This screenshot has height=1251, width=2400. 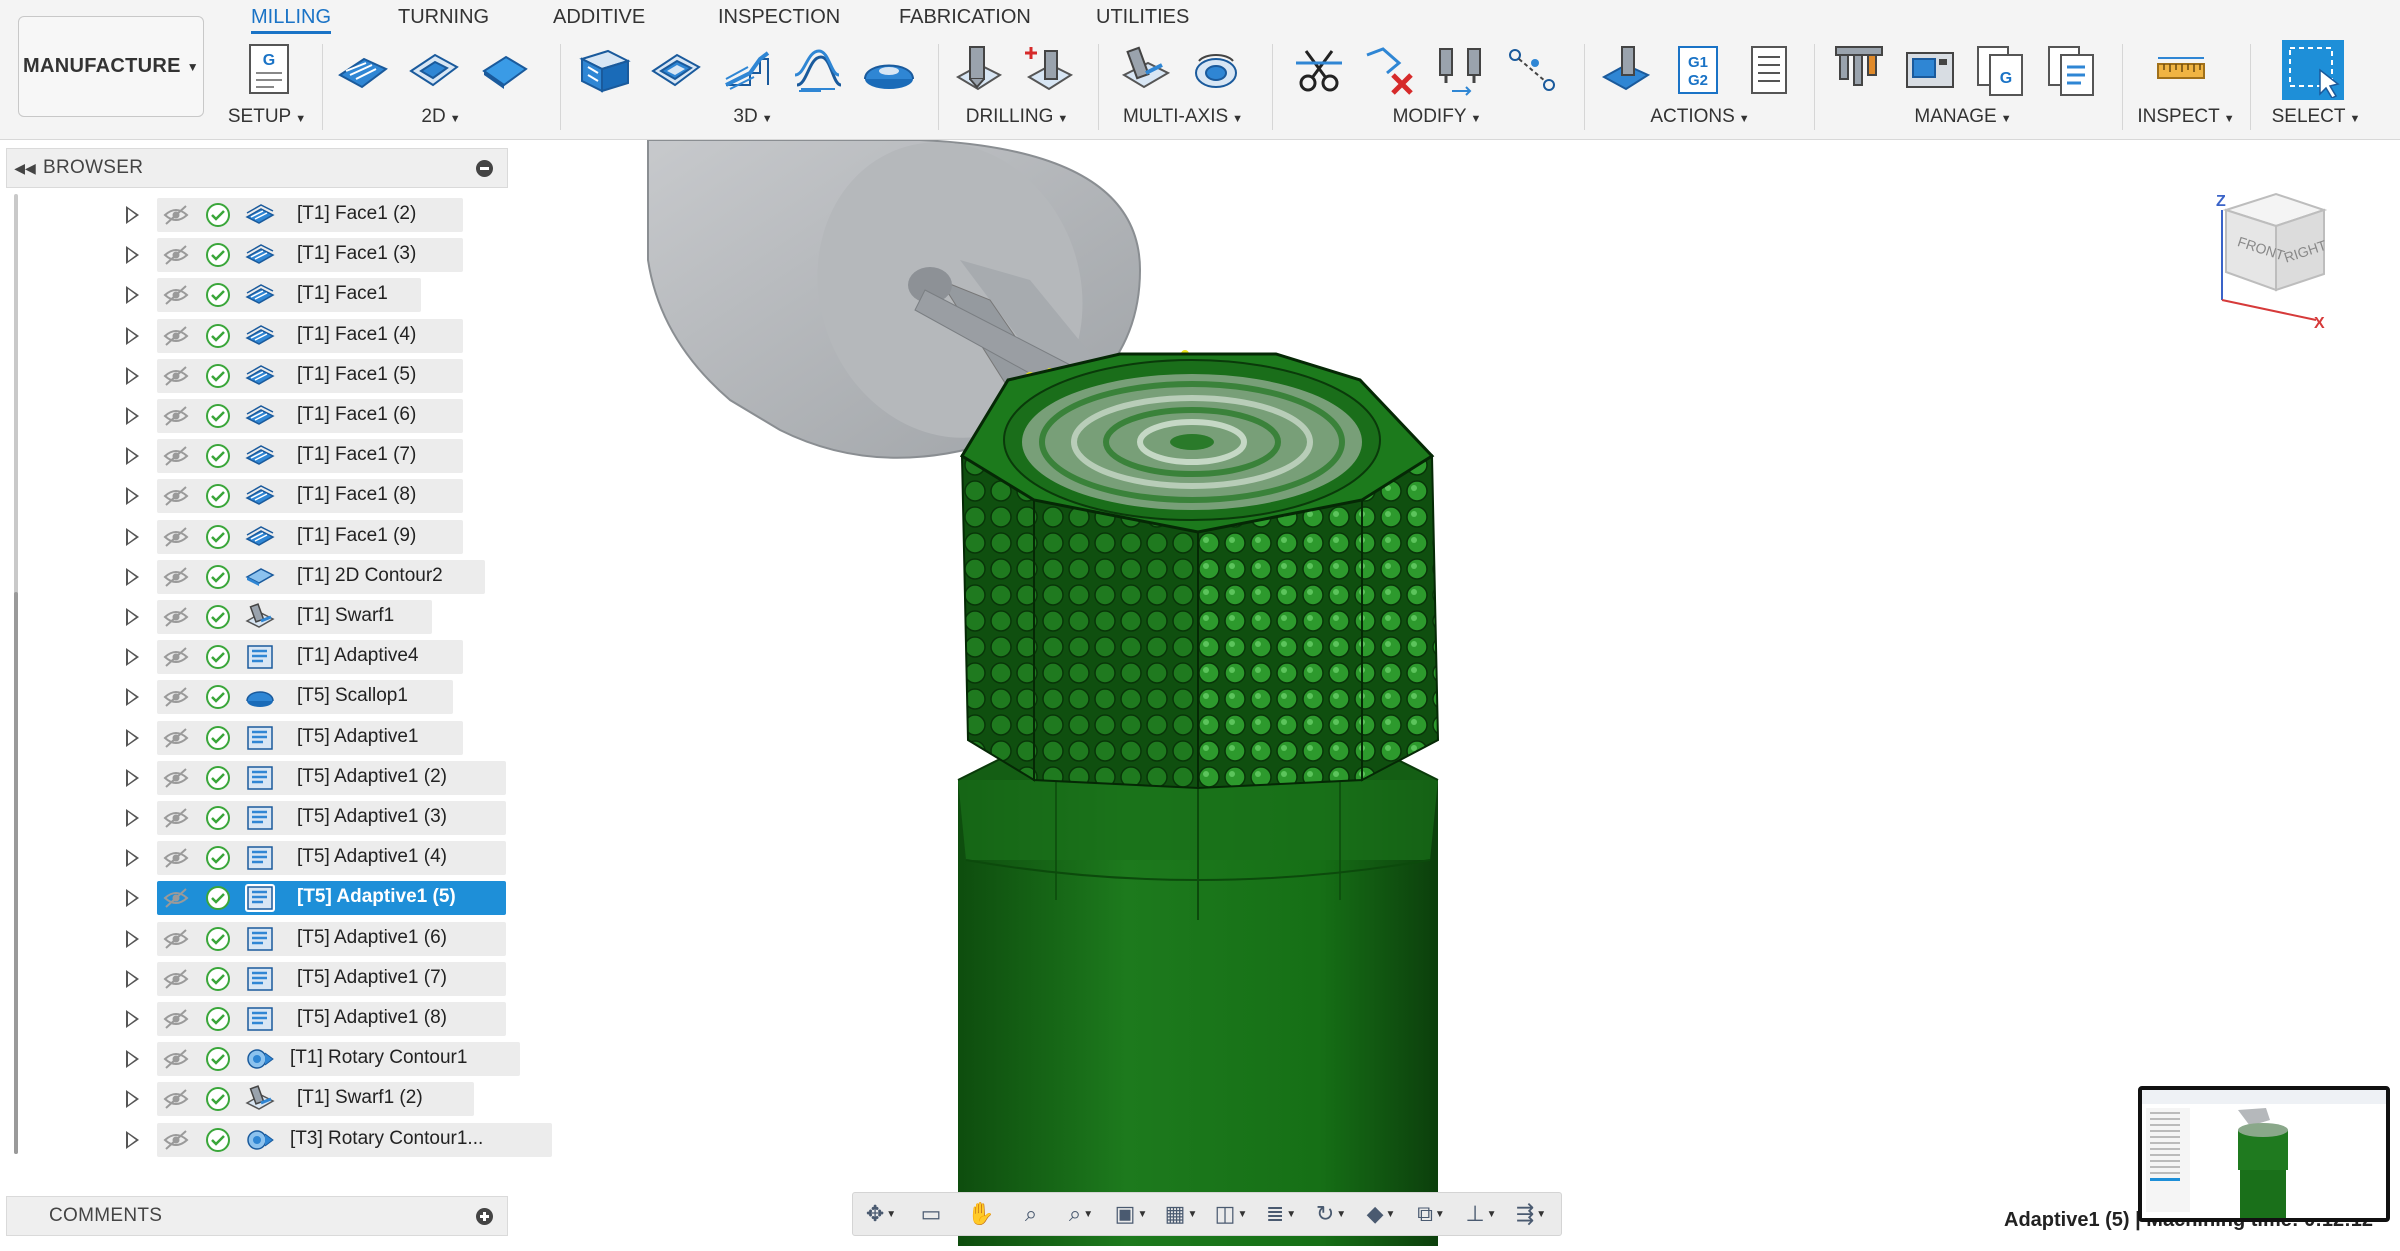 I want to click on new-setup-icon: G, so click(x=269, y=70).